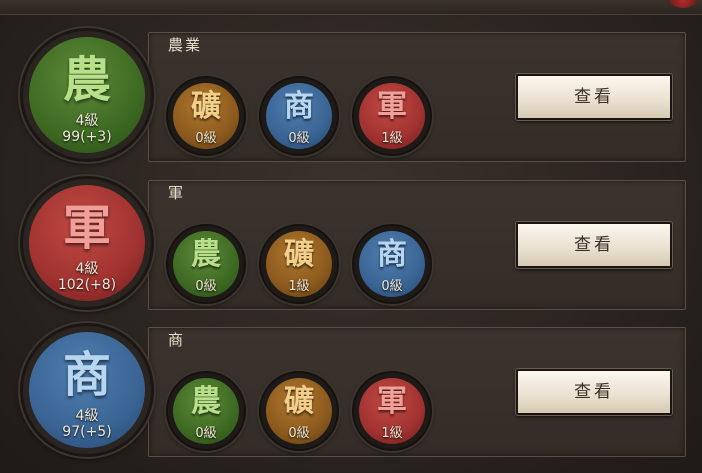  I want to click on main-medal-char: 商, so click(86, 375).